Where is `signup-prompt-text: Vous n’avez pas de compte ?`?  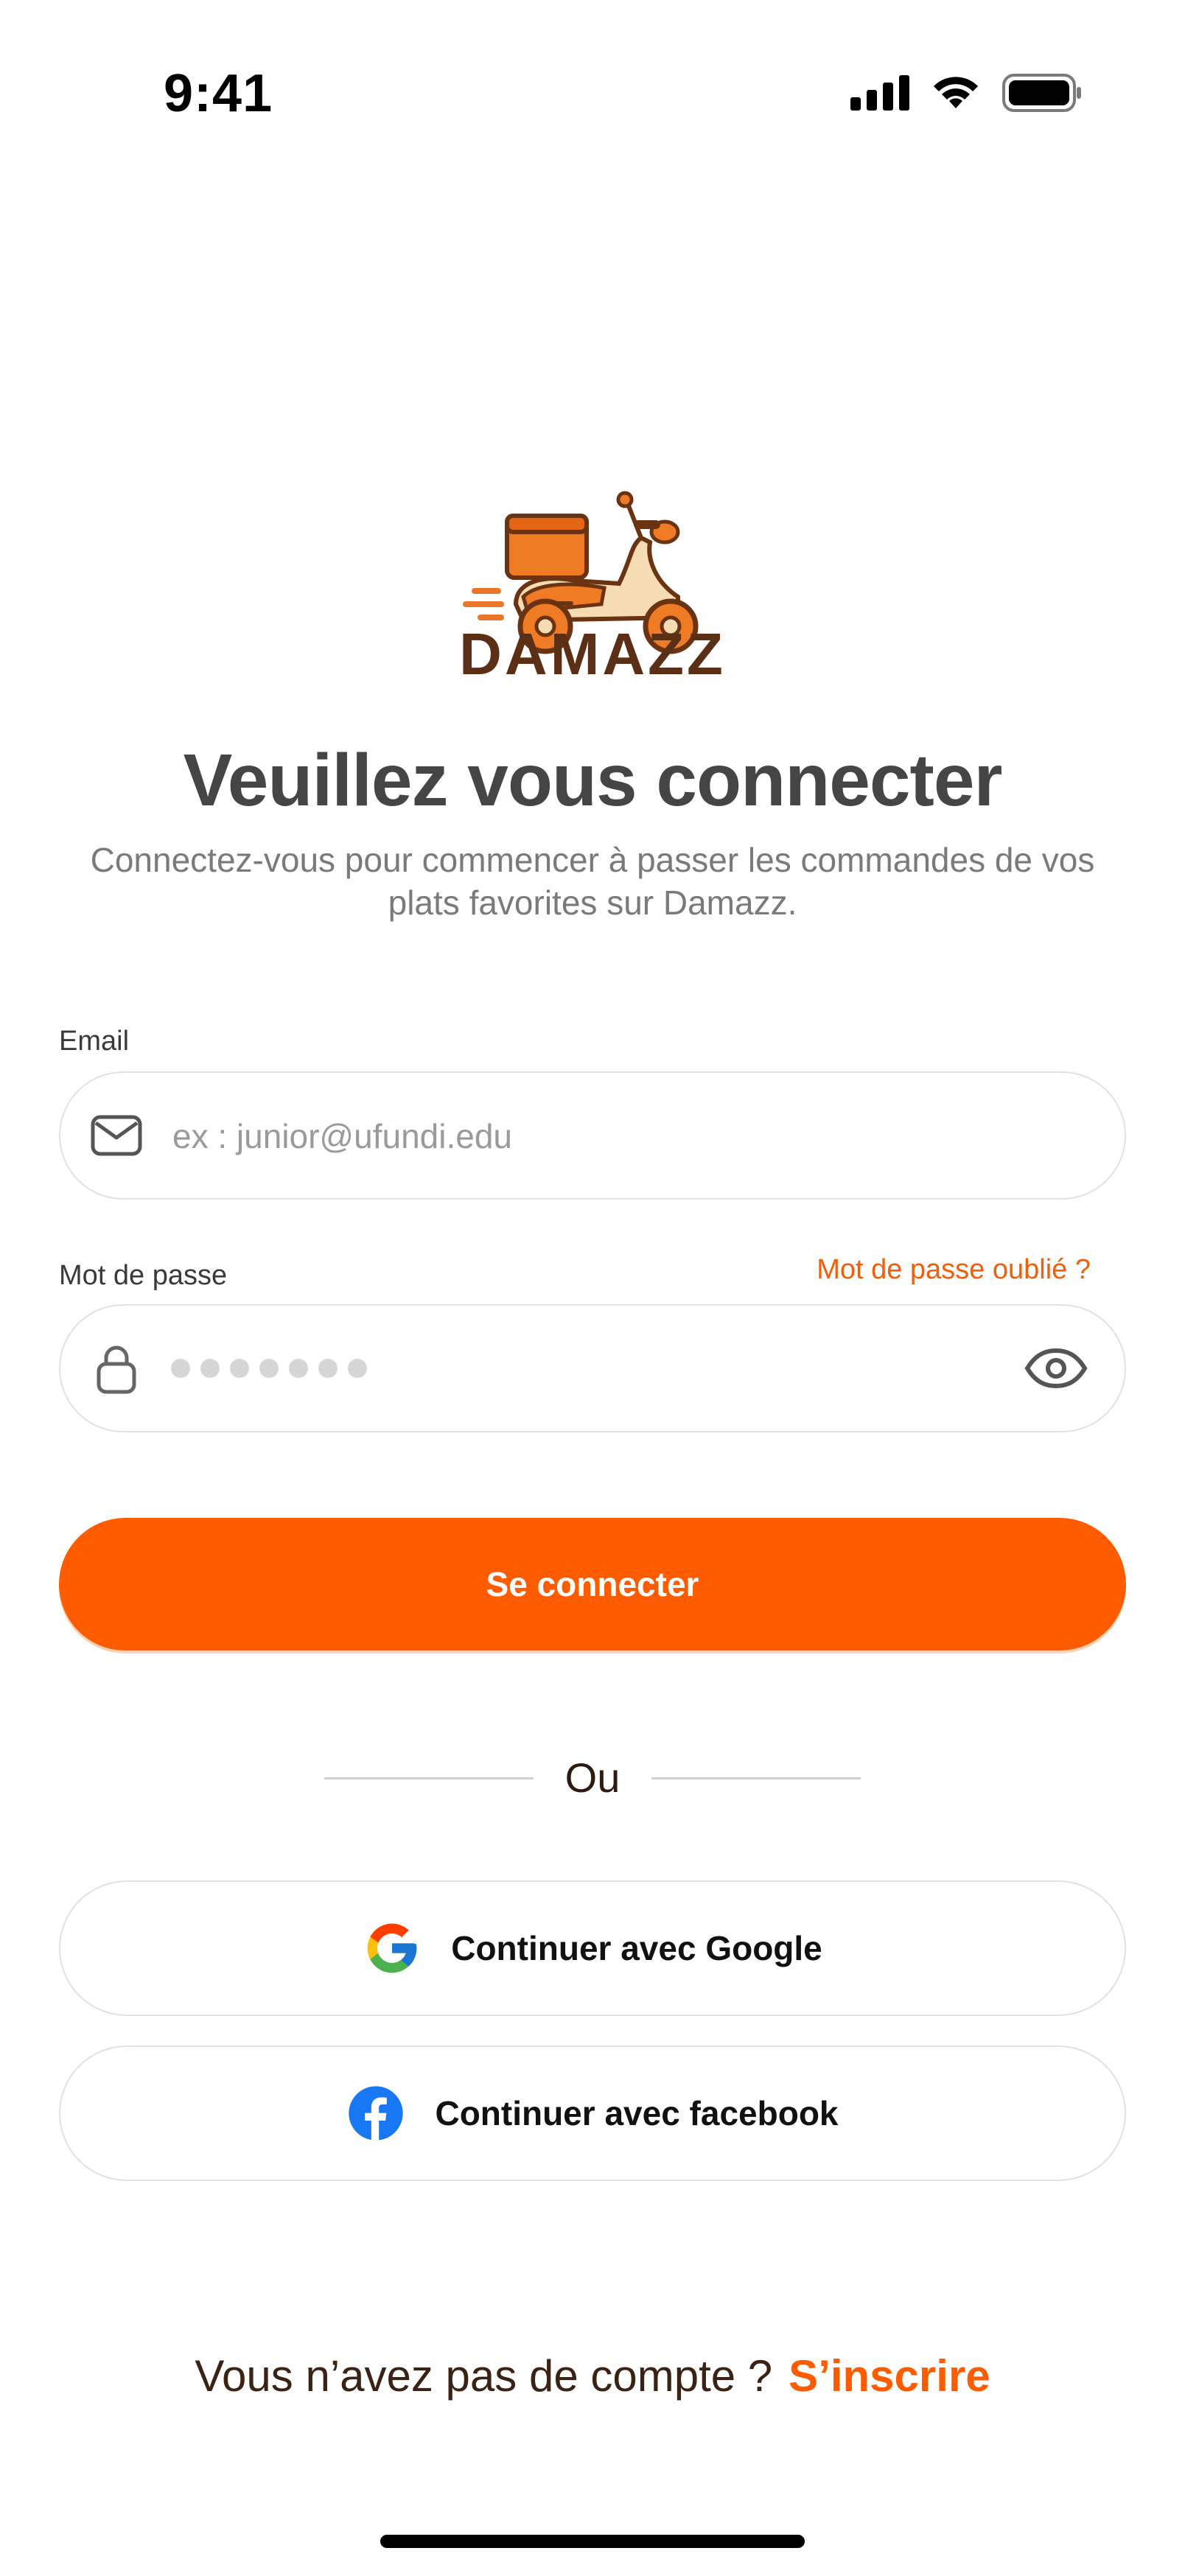 signup-prompt-text: Vous n’avez pas de compte ? is located at coordinates (484, 2376).